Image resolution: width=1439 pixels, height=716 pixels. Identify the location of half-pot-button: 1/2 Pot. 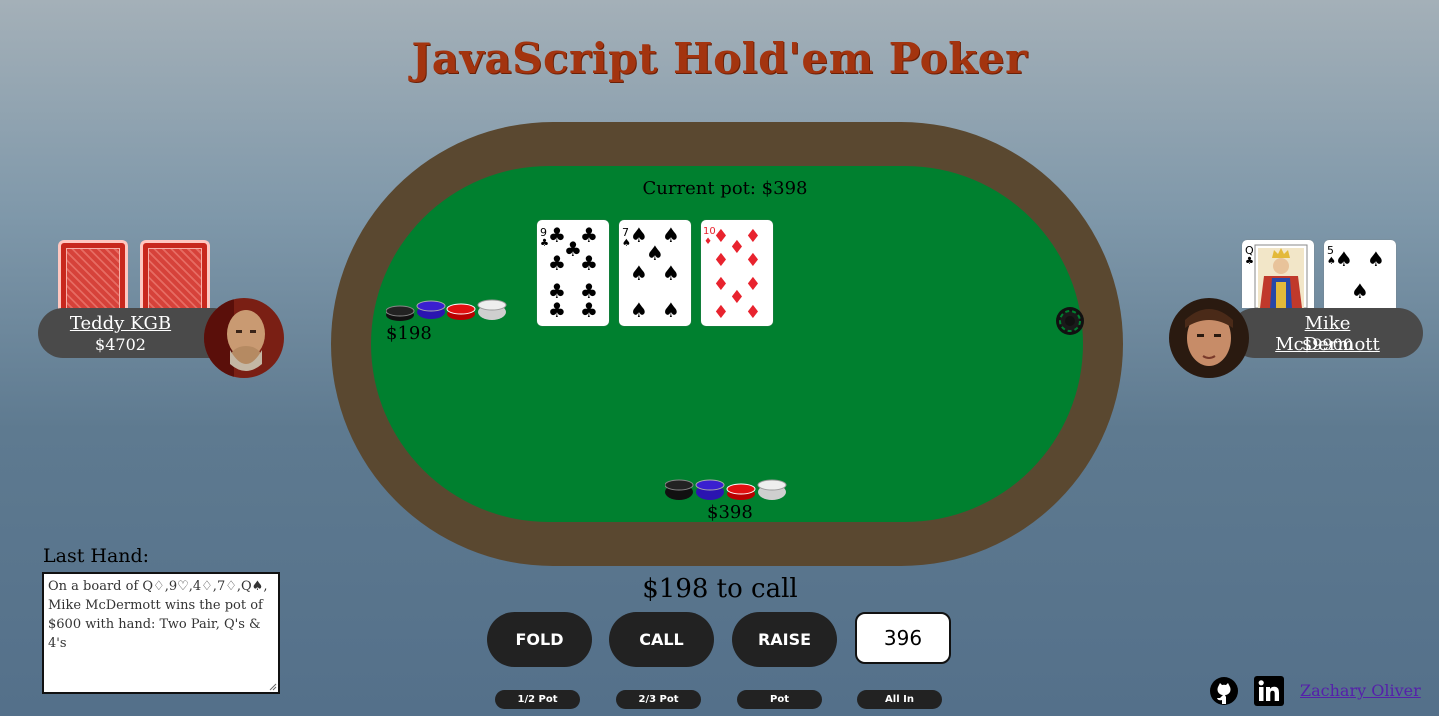
(537, 699).